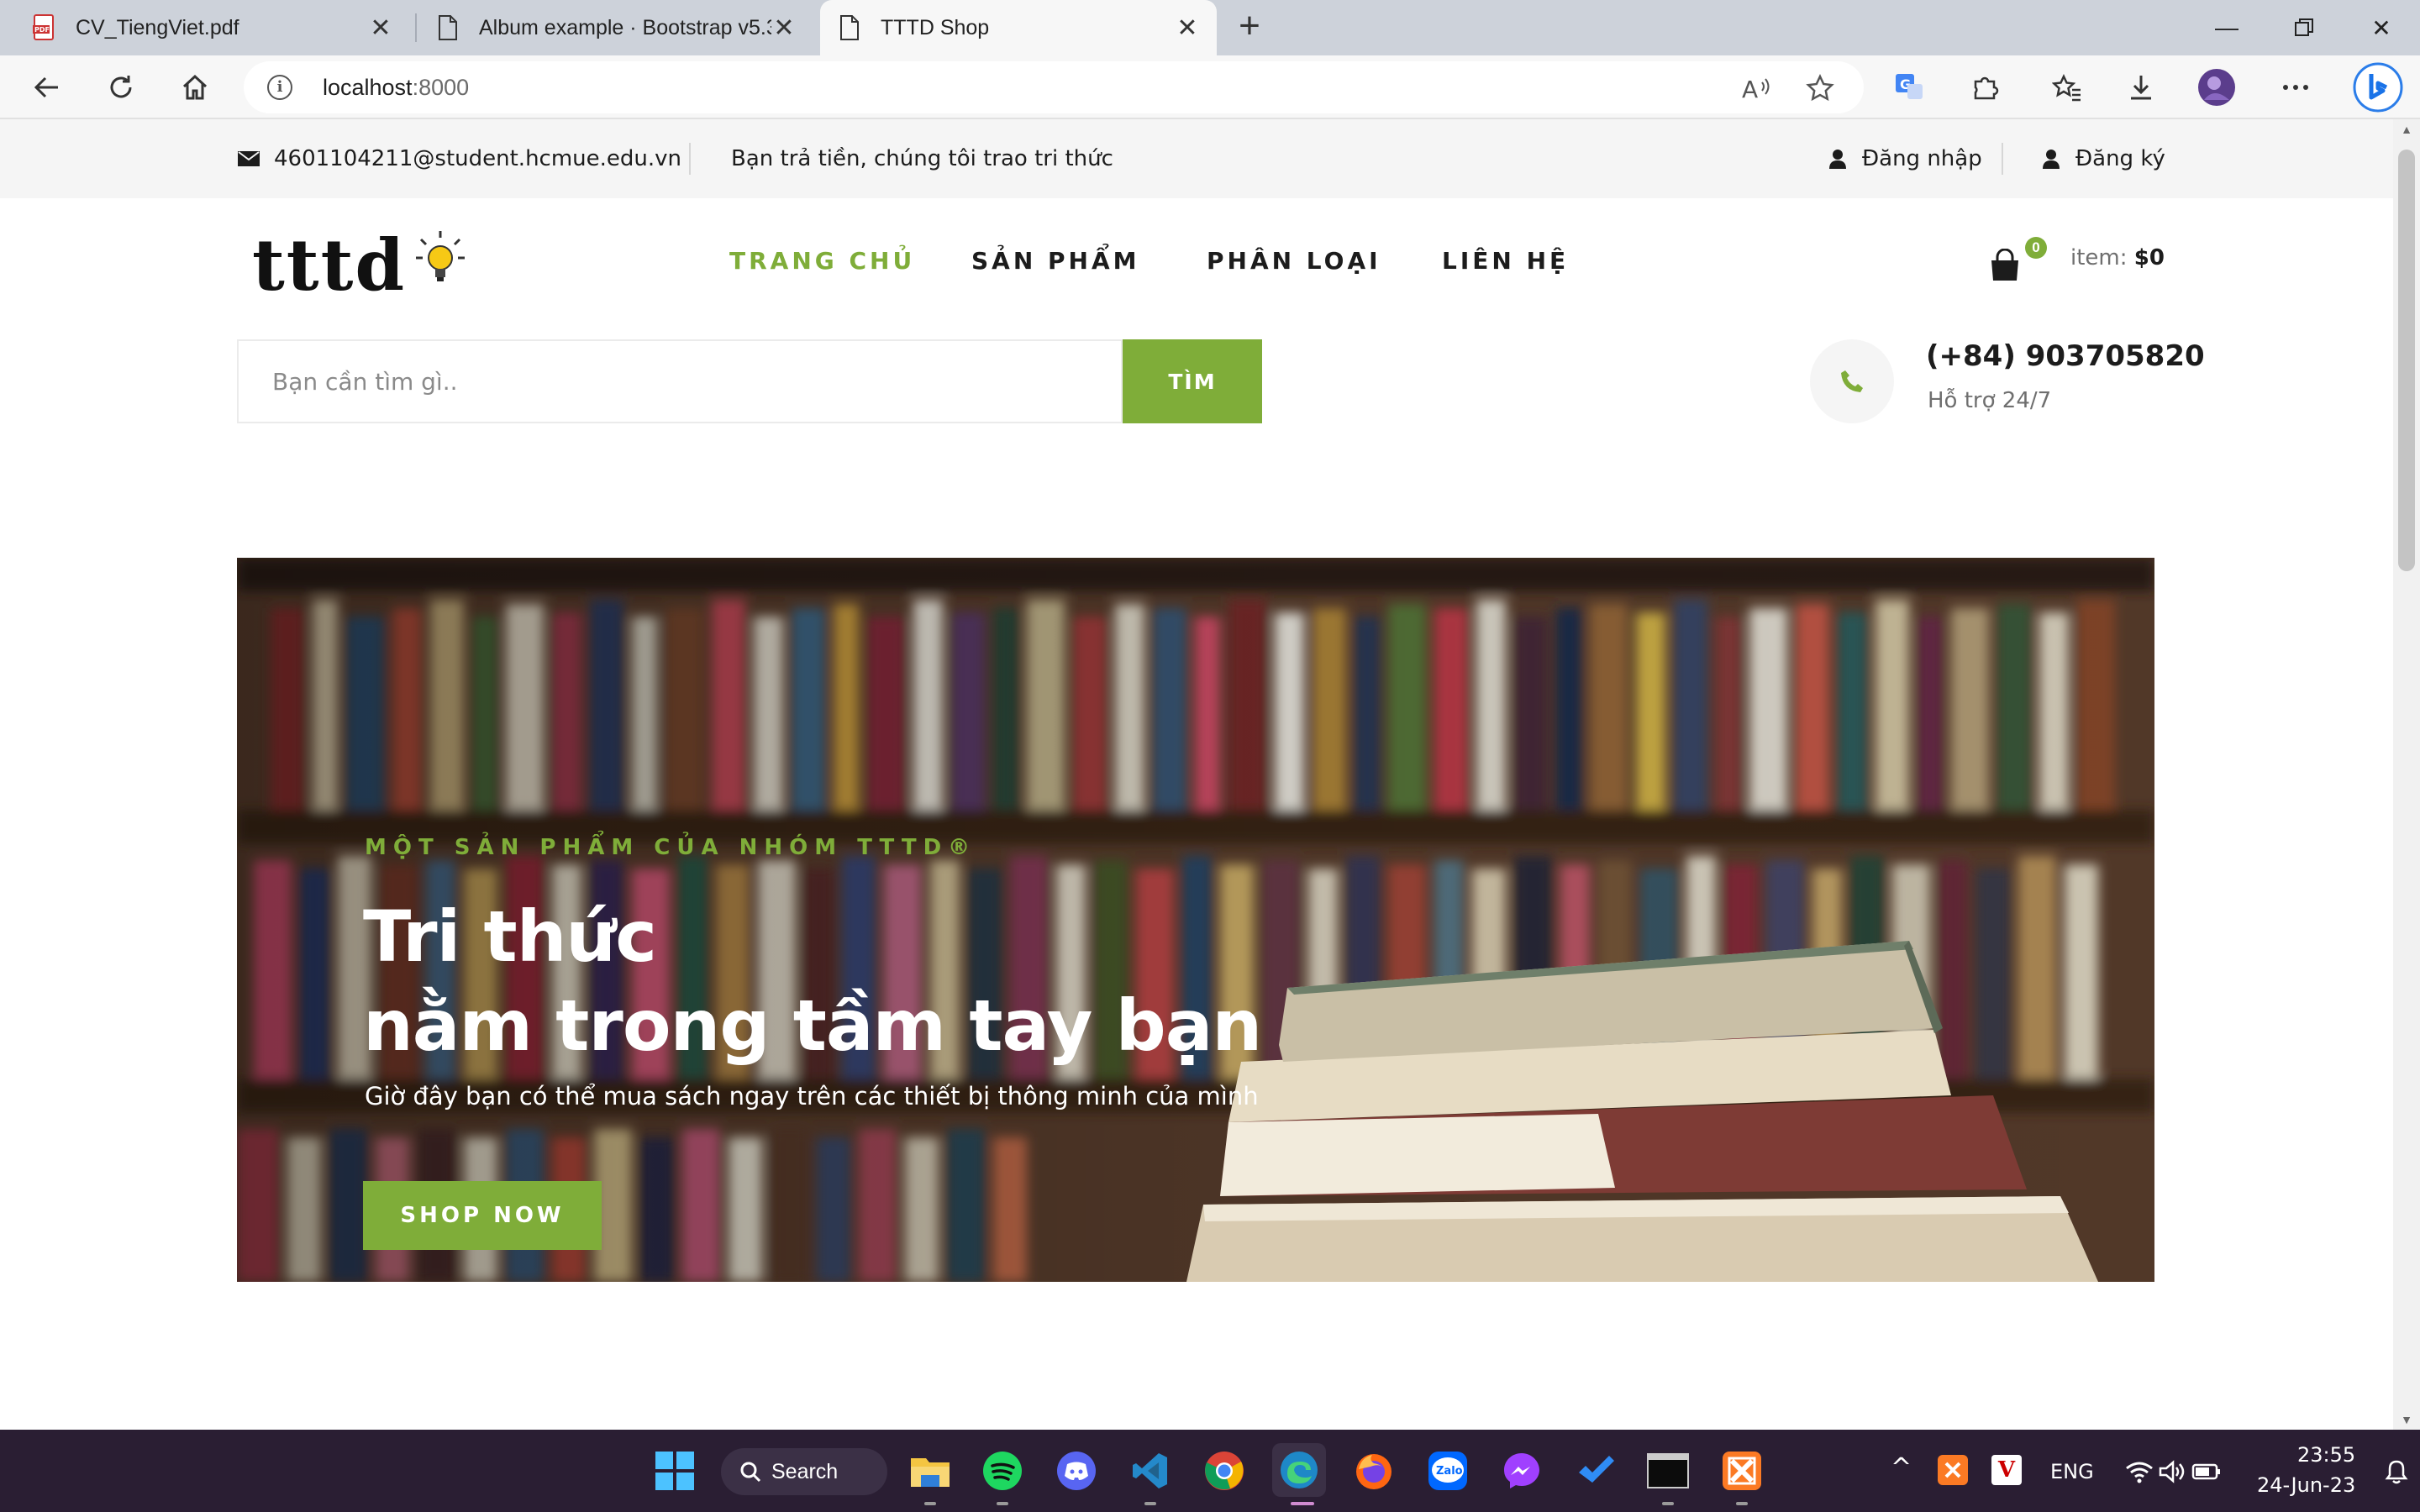  I want to click on start-icon, so click(674, 1471).